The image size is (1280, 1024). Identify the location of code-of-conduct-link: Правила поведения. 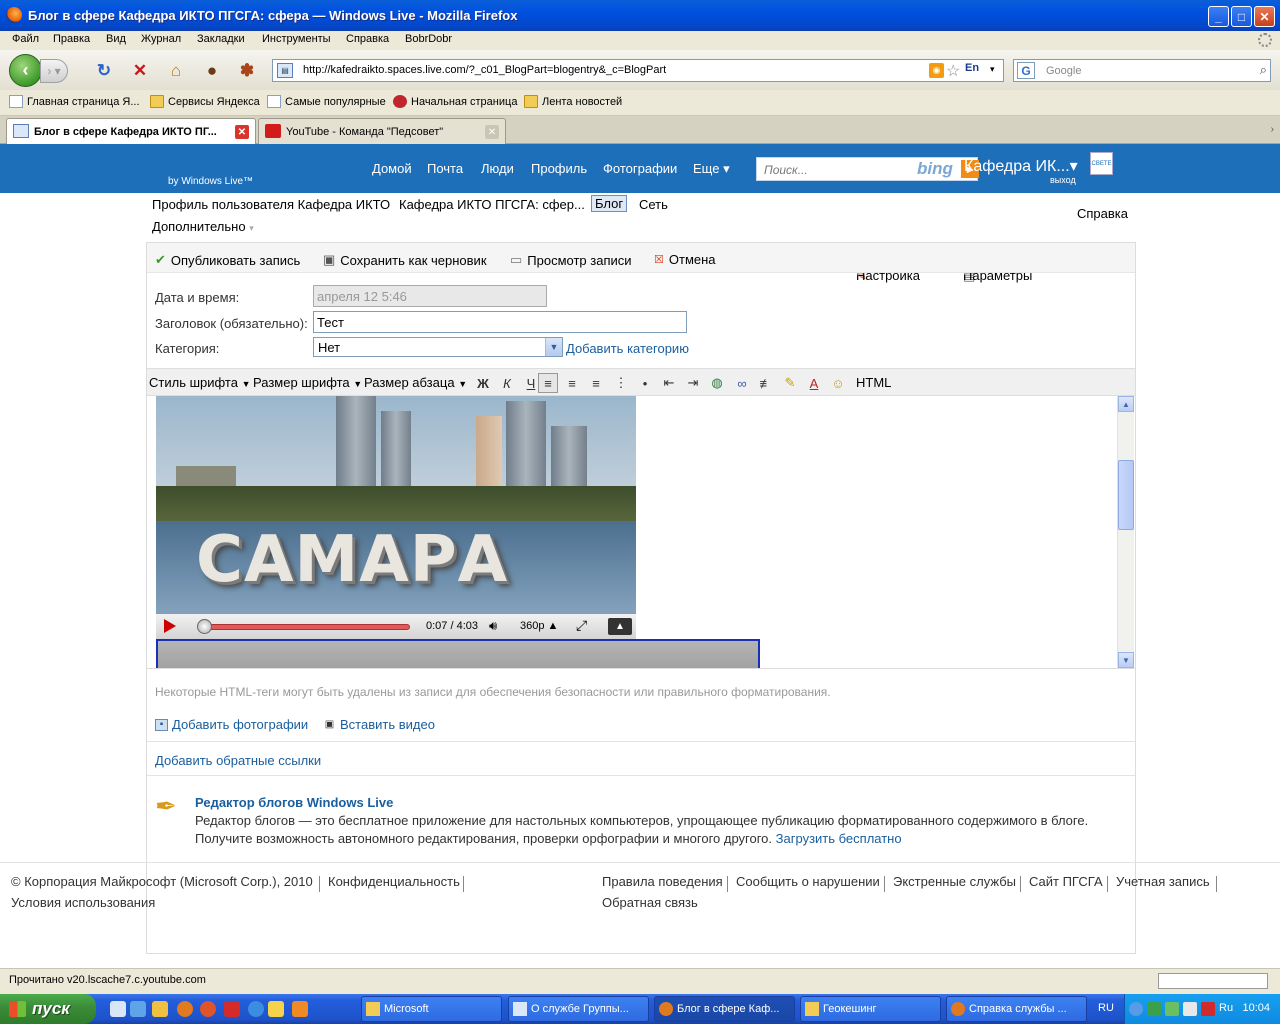
(662, 881).